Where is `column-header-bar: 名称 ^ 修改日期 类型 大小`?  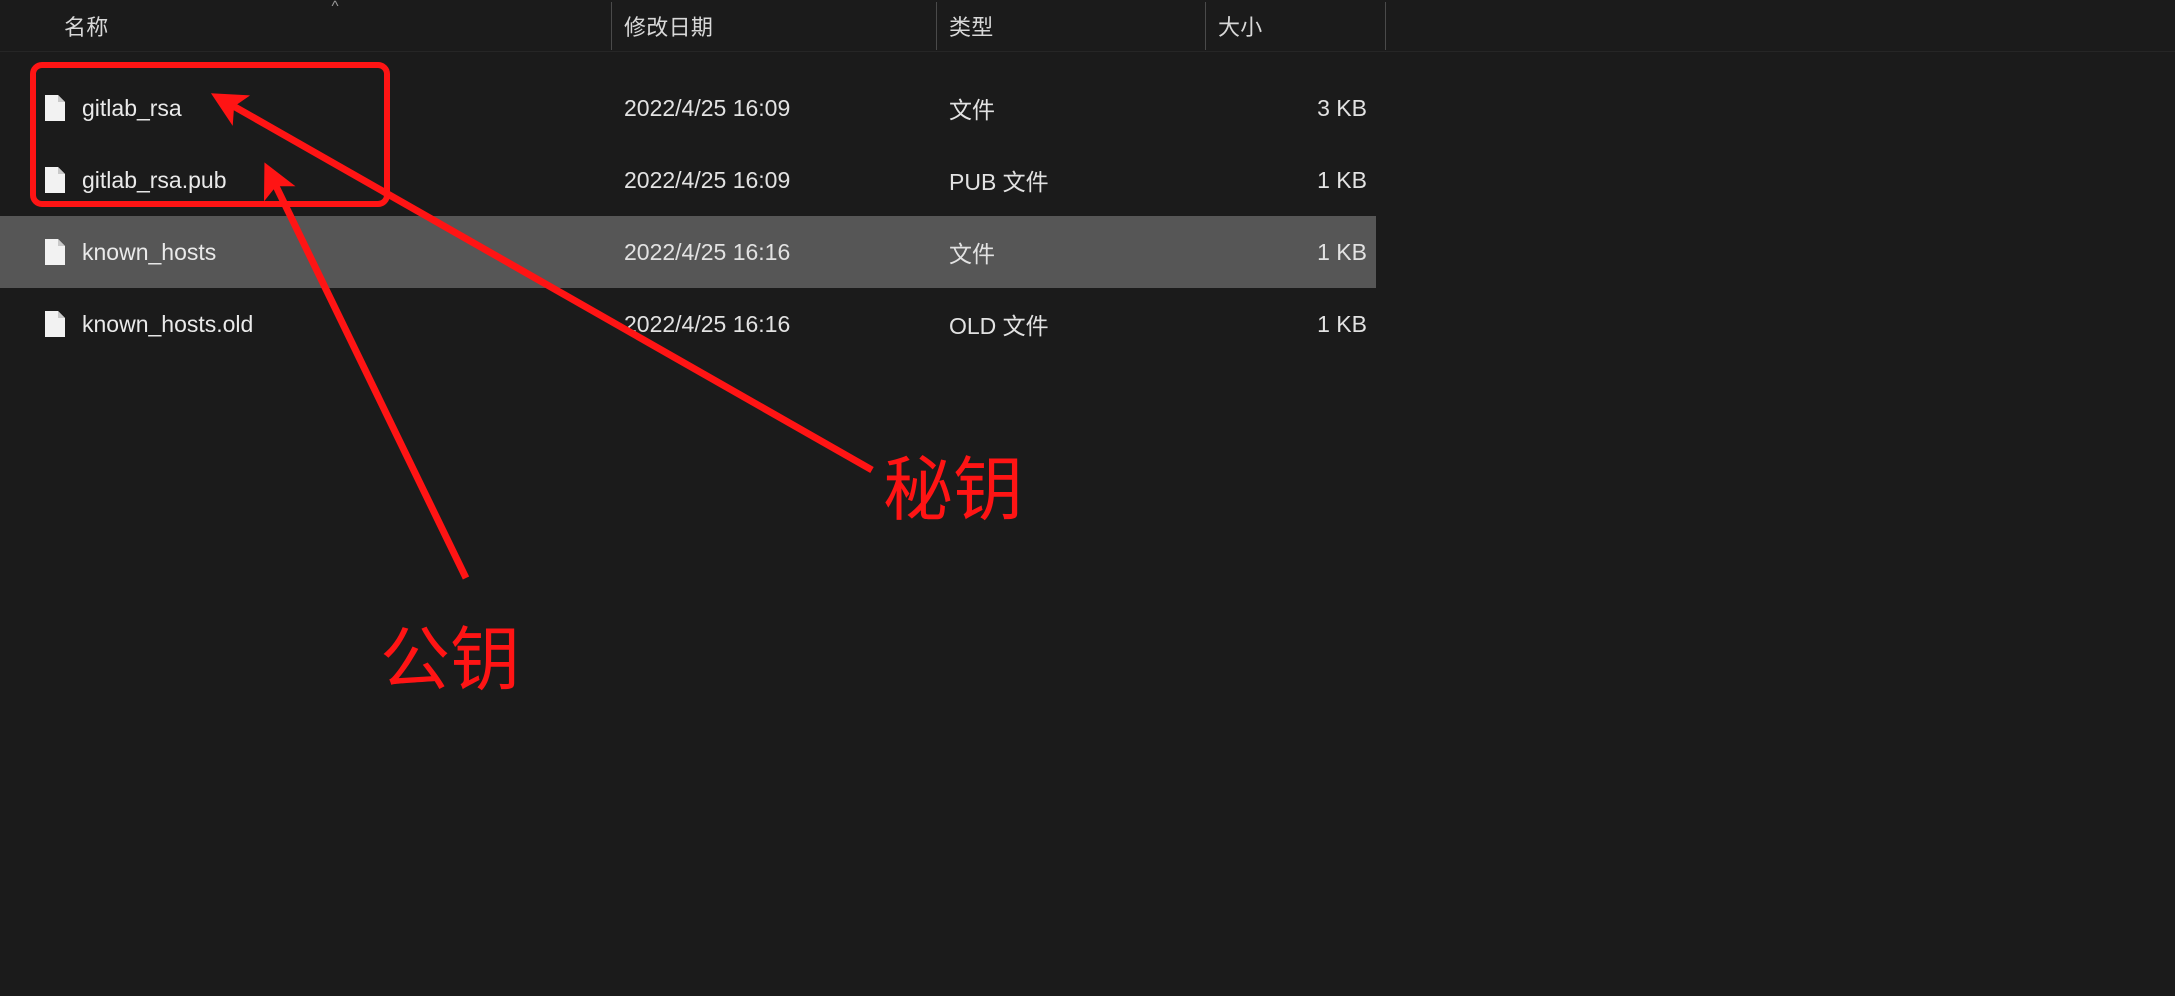
column-header-bar: 名称 ^ 修改日期 类型 大小 is located at coordinates (1087, 26).